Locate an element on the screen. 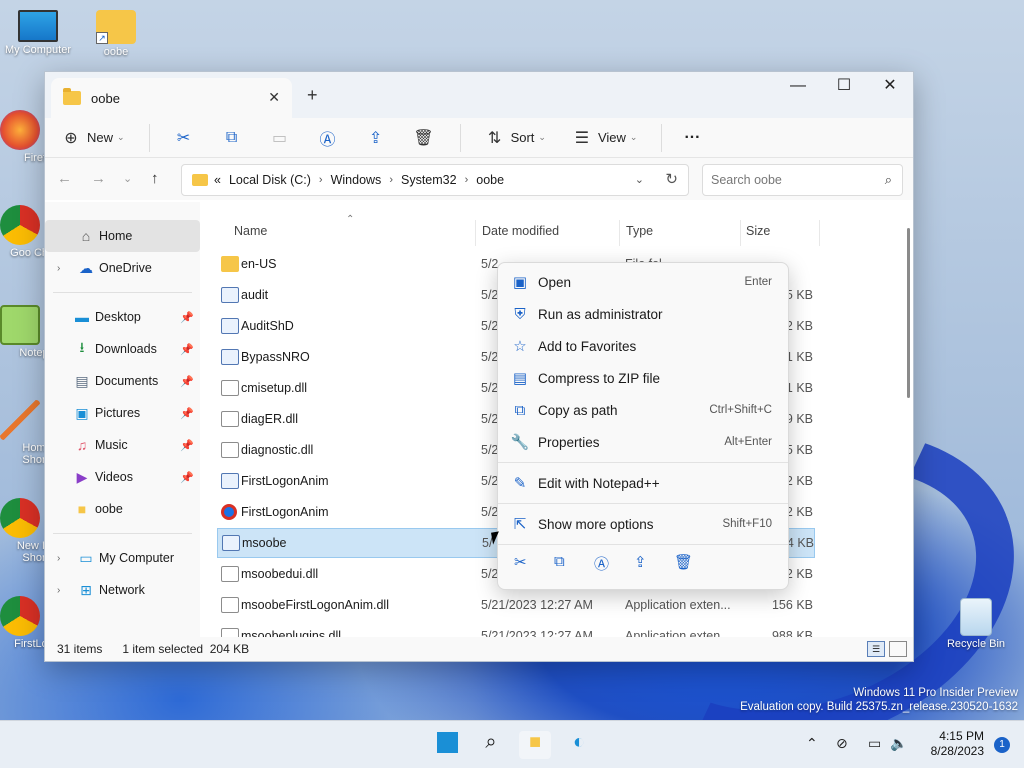 This screenshot has height=768, width=1024. rename-icon: Ⓐ is located at coordinates (610, 563).